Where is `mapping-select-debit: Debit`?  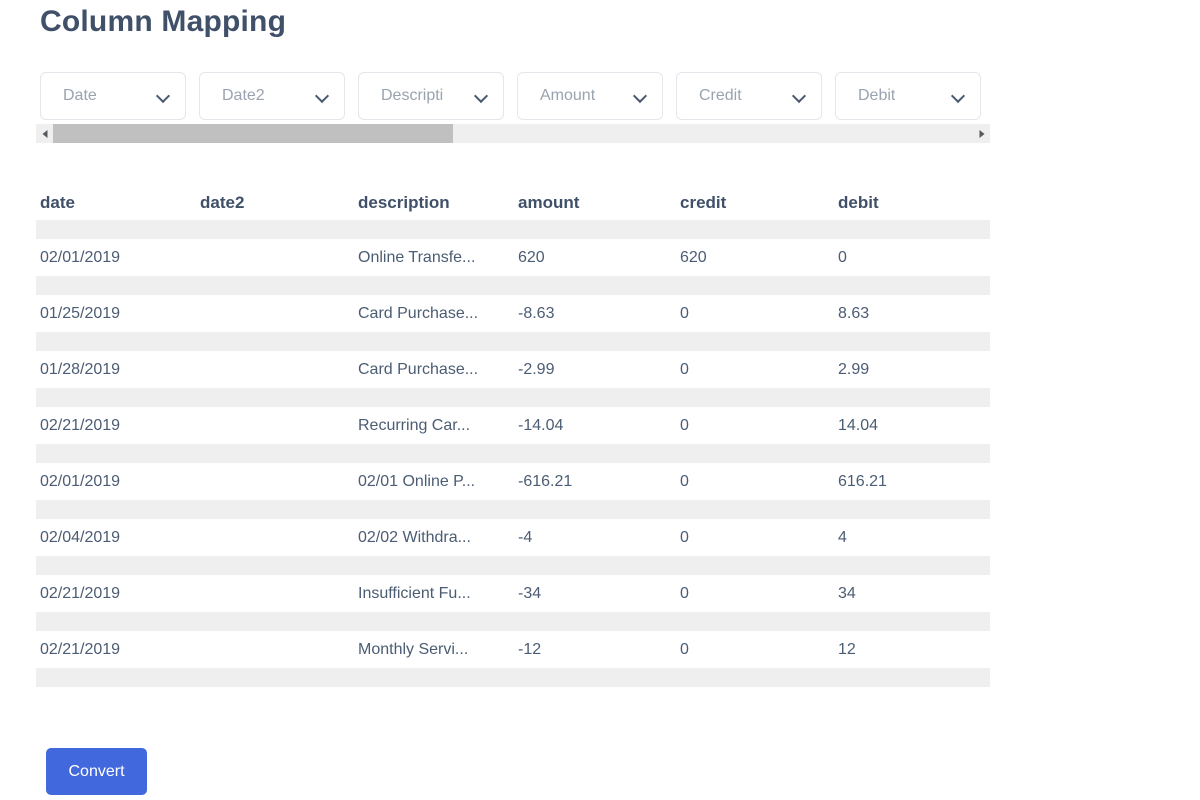
mapping-select-debit: Debit is located at coordinates (908, 96).